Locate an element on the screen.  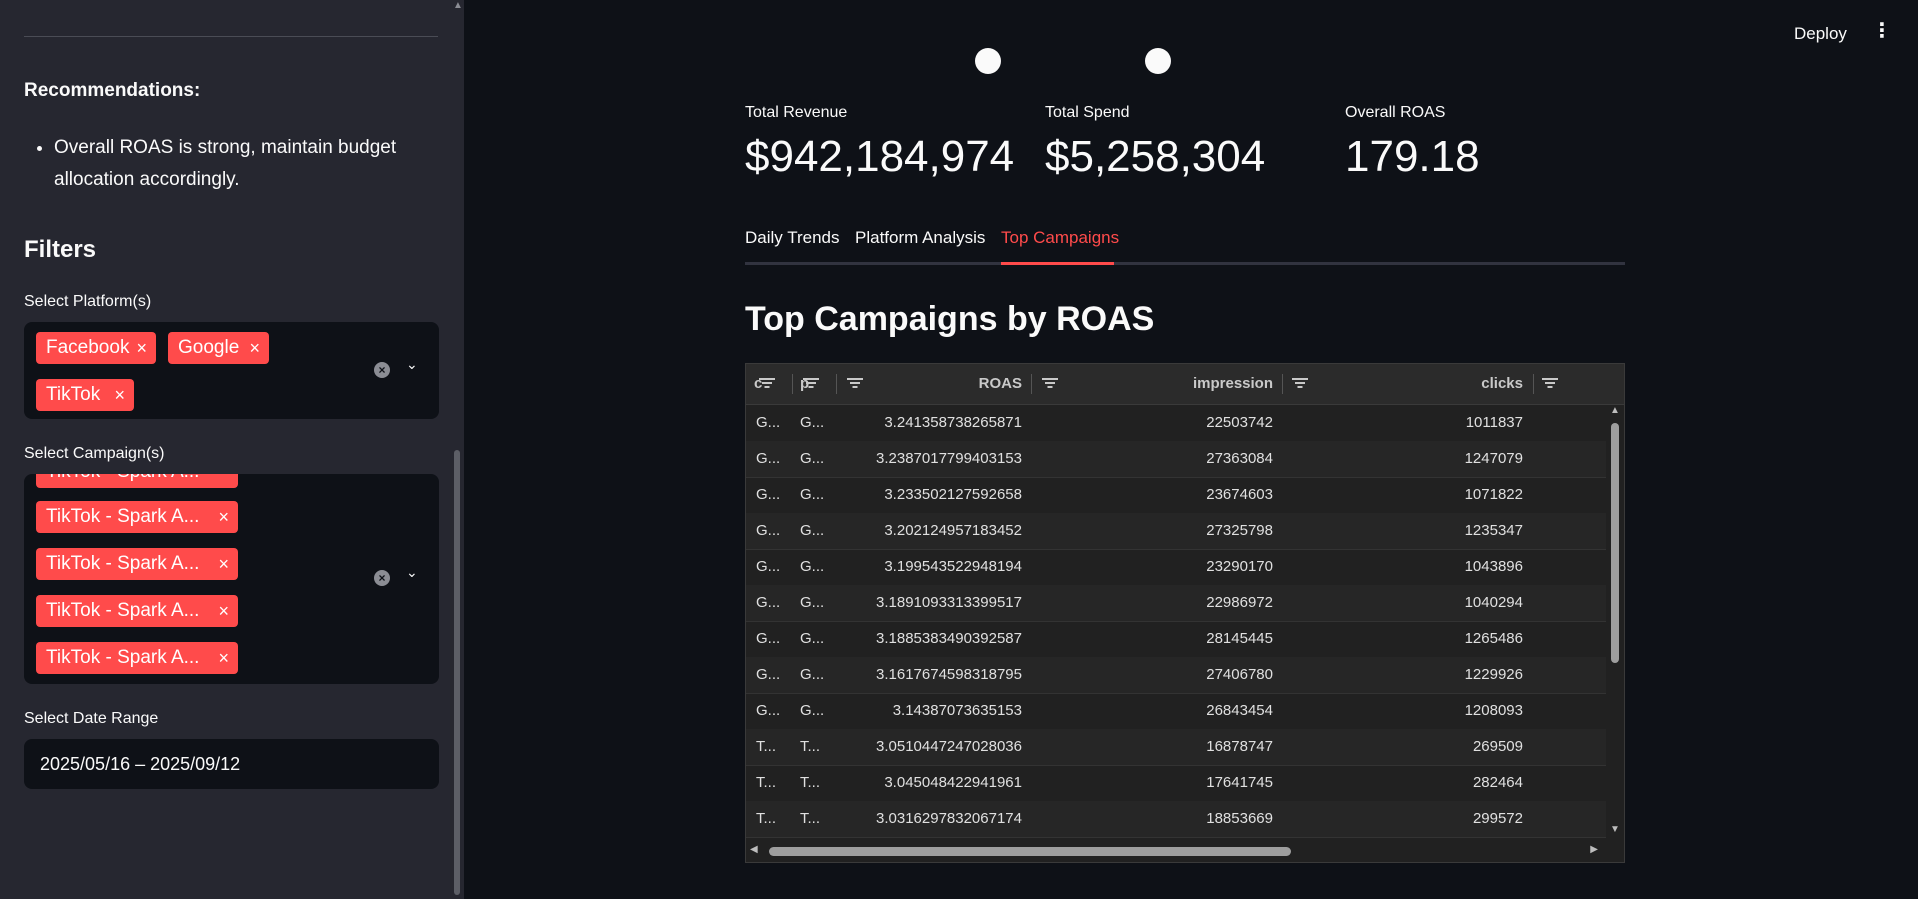
chip-label: Facebook is located at coordinates (88, 347).